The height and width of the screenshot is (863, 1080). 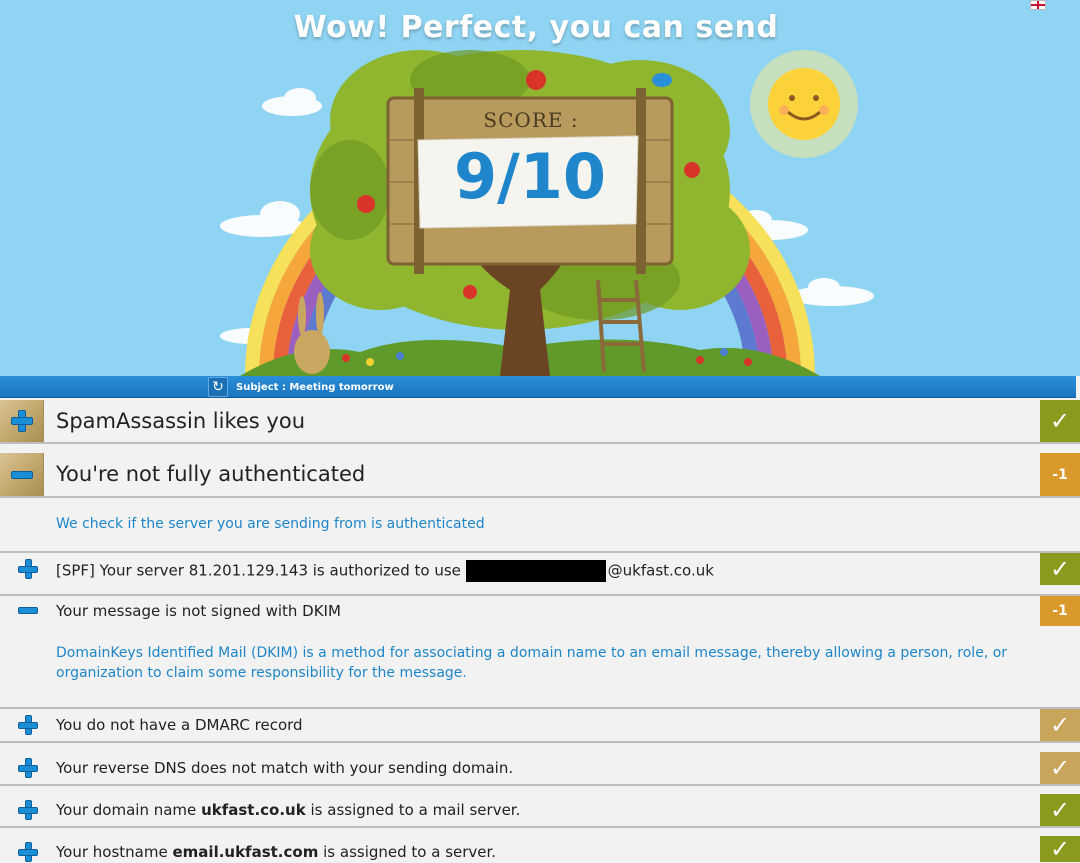 What do you see at coordinates (540, 611) in the screenshot?
I see `check-dkim: Your message is not signed with DKIM -1` at bounding box center [540, 611].